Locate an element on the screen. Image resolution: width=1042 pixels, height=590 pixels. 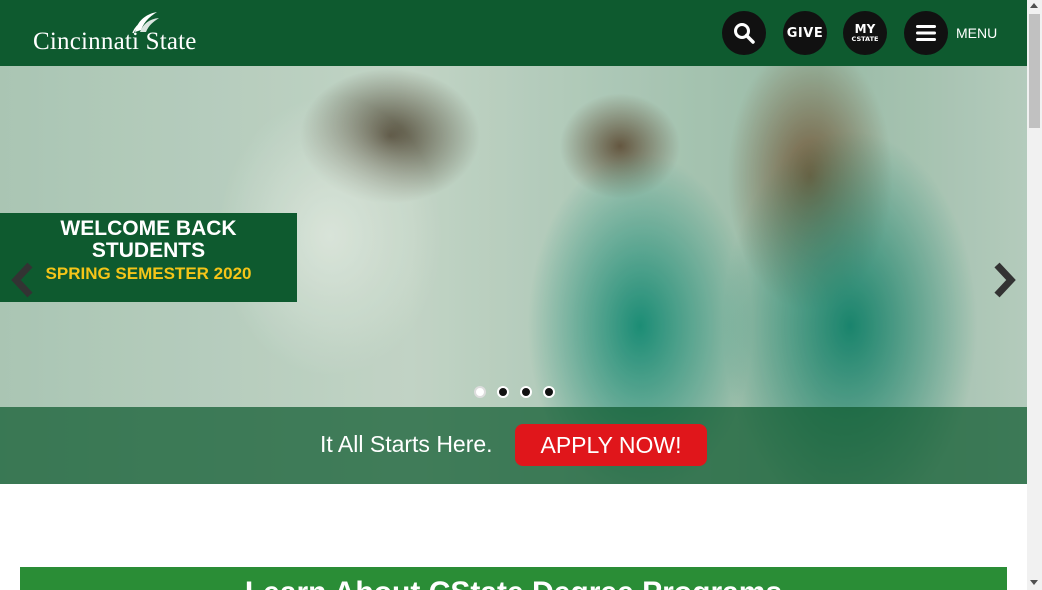
hamburger-icon is located at coordinates (926, 33).